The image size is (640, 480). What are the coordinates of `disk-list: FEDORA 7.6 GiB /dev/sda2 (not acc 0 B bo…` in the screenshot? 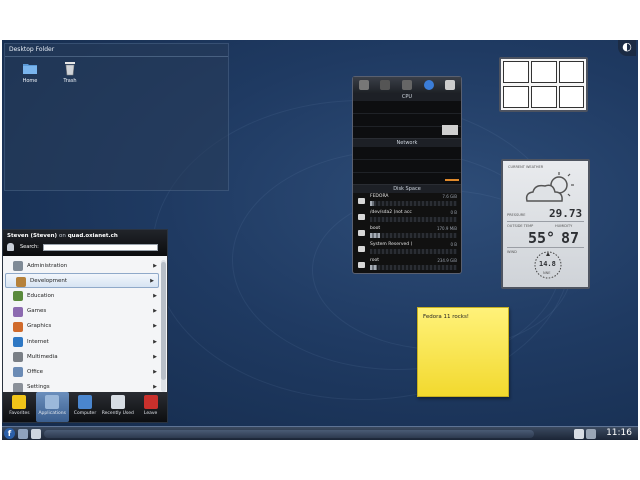 It's located at (407, 233).